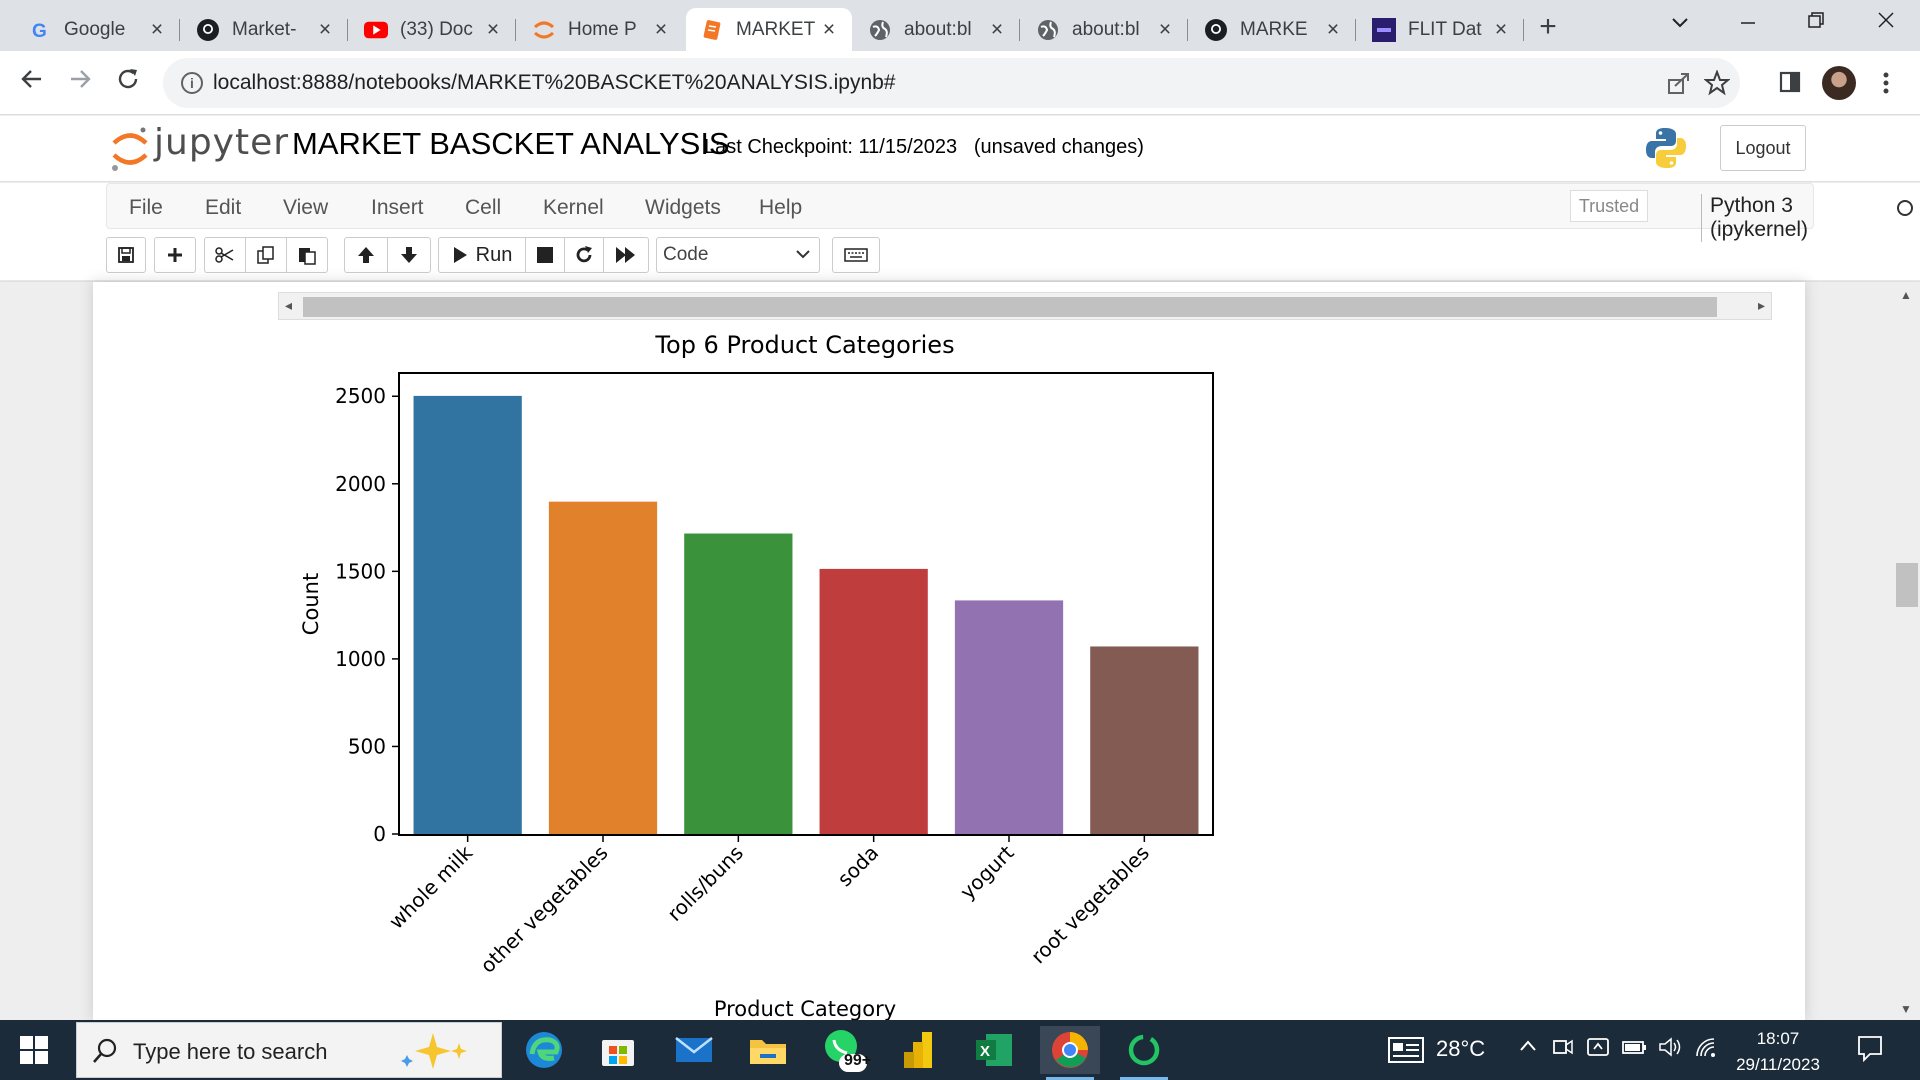 This screenshot has height=1080, width=1920. I want to click on page-scrollbar-thumb, so click(1907, 585).